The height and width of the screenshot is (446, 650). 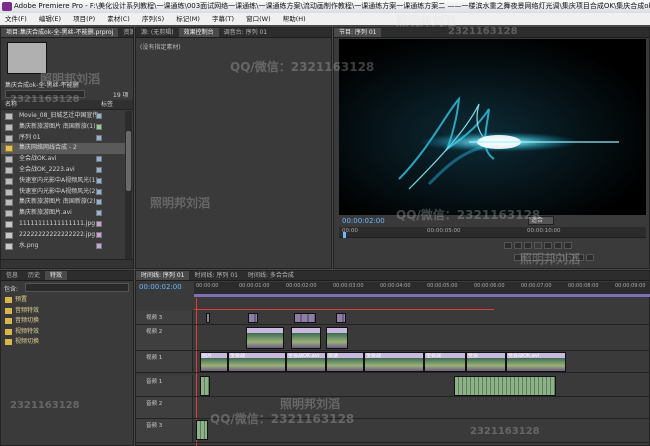 I want to click on track-header-audio-3: 音频 3, so click(x=164, y=430).